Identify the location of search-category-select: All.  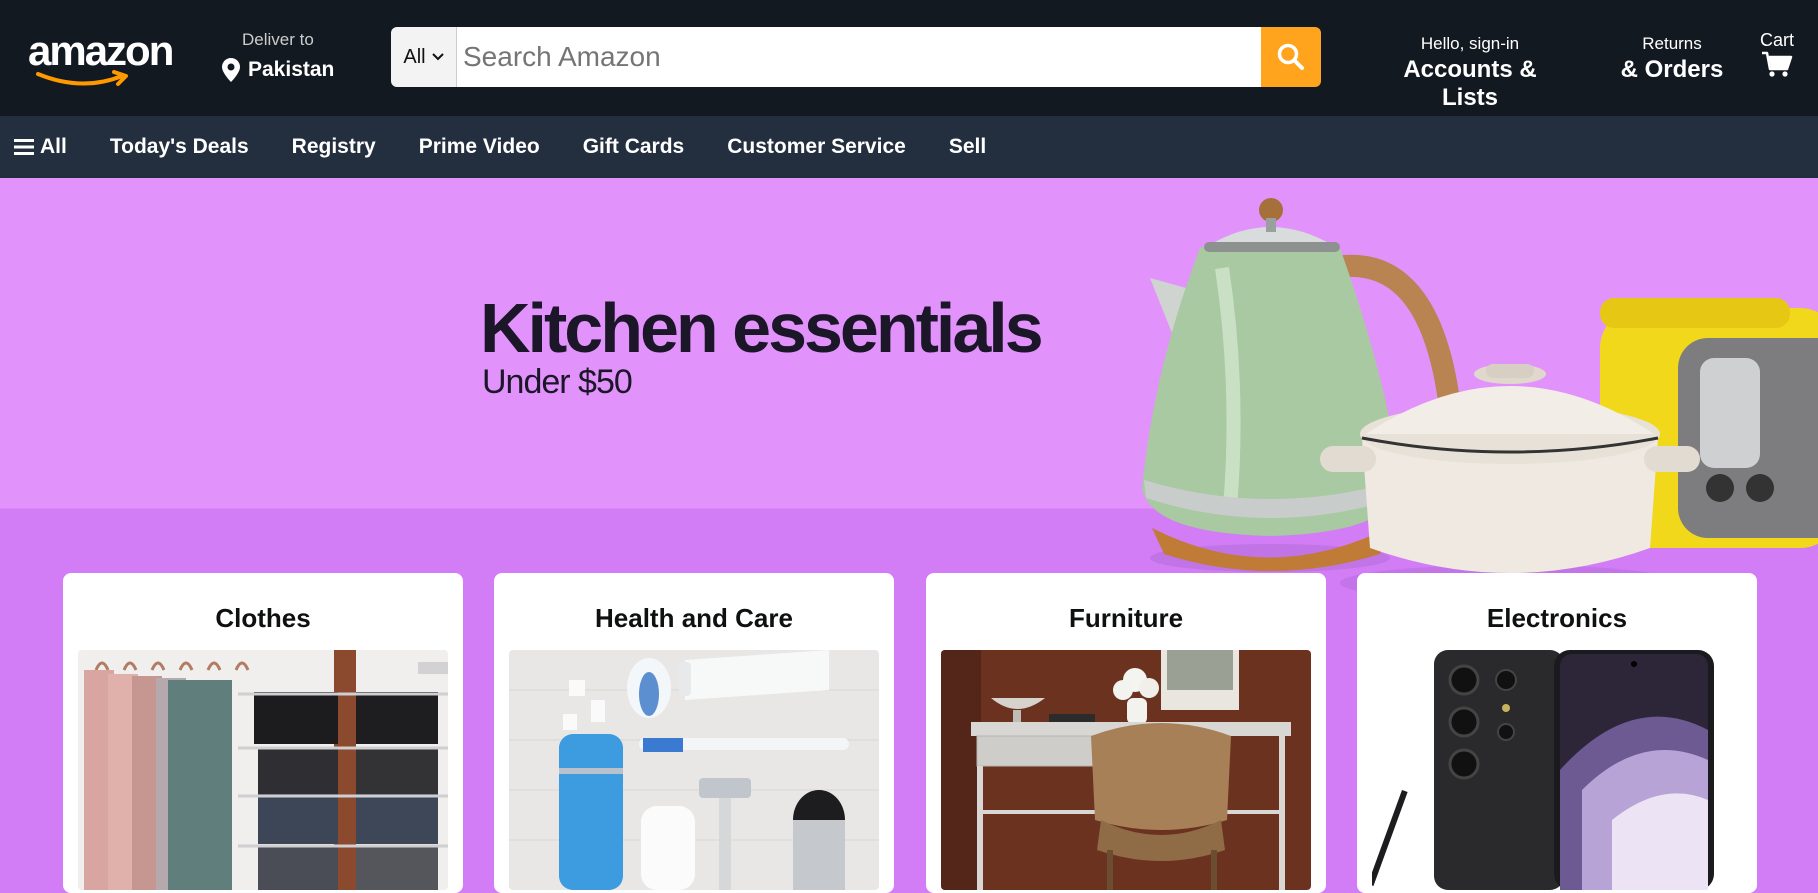
(424, 57).